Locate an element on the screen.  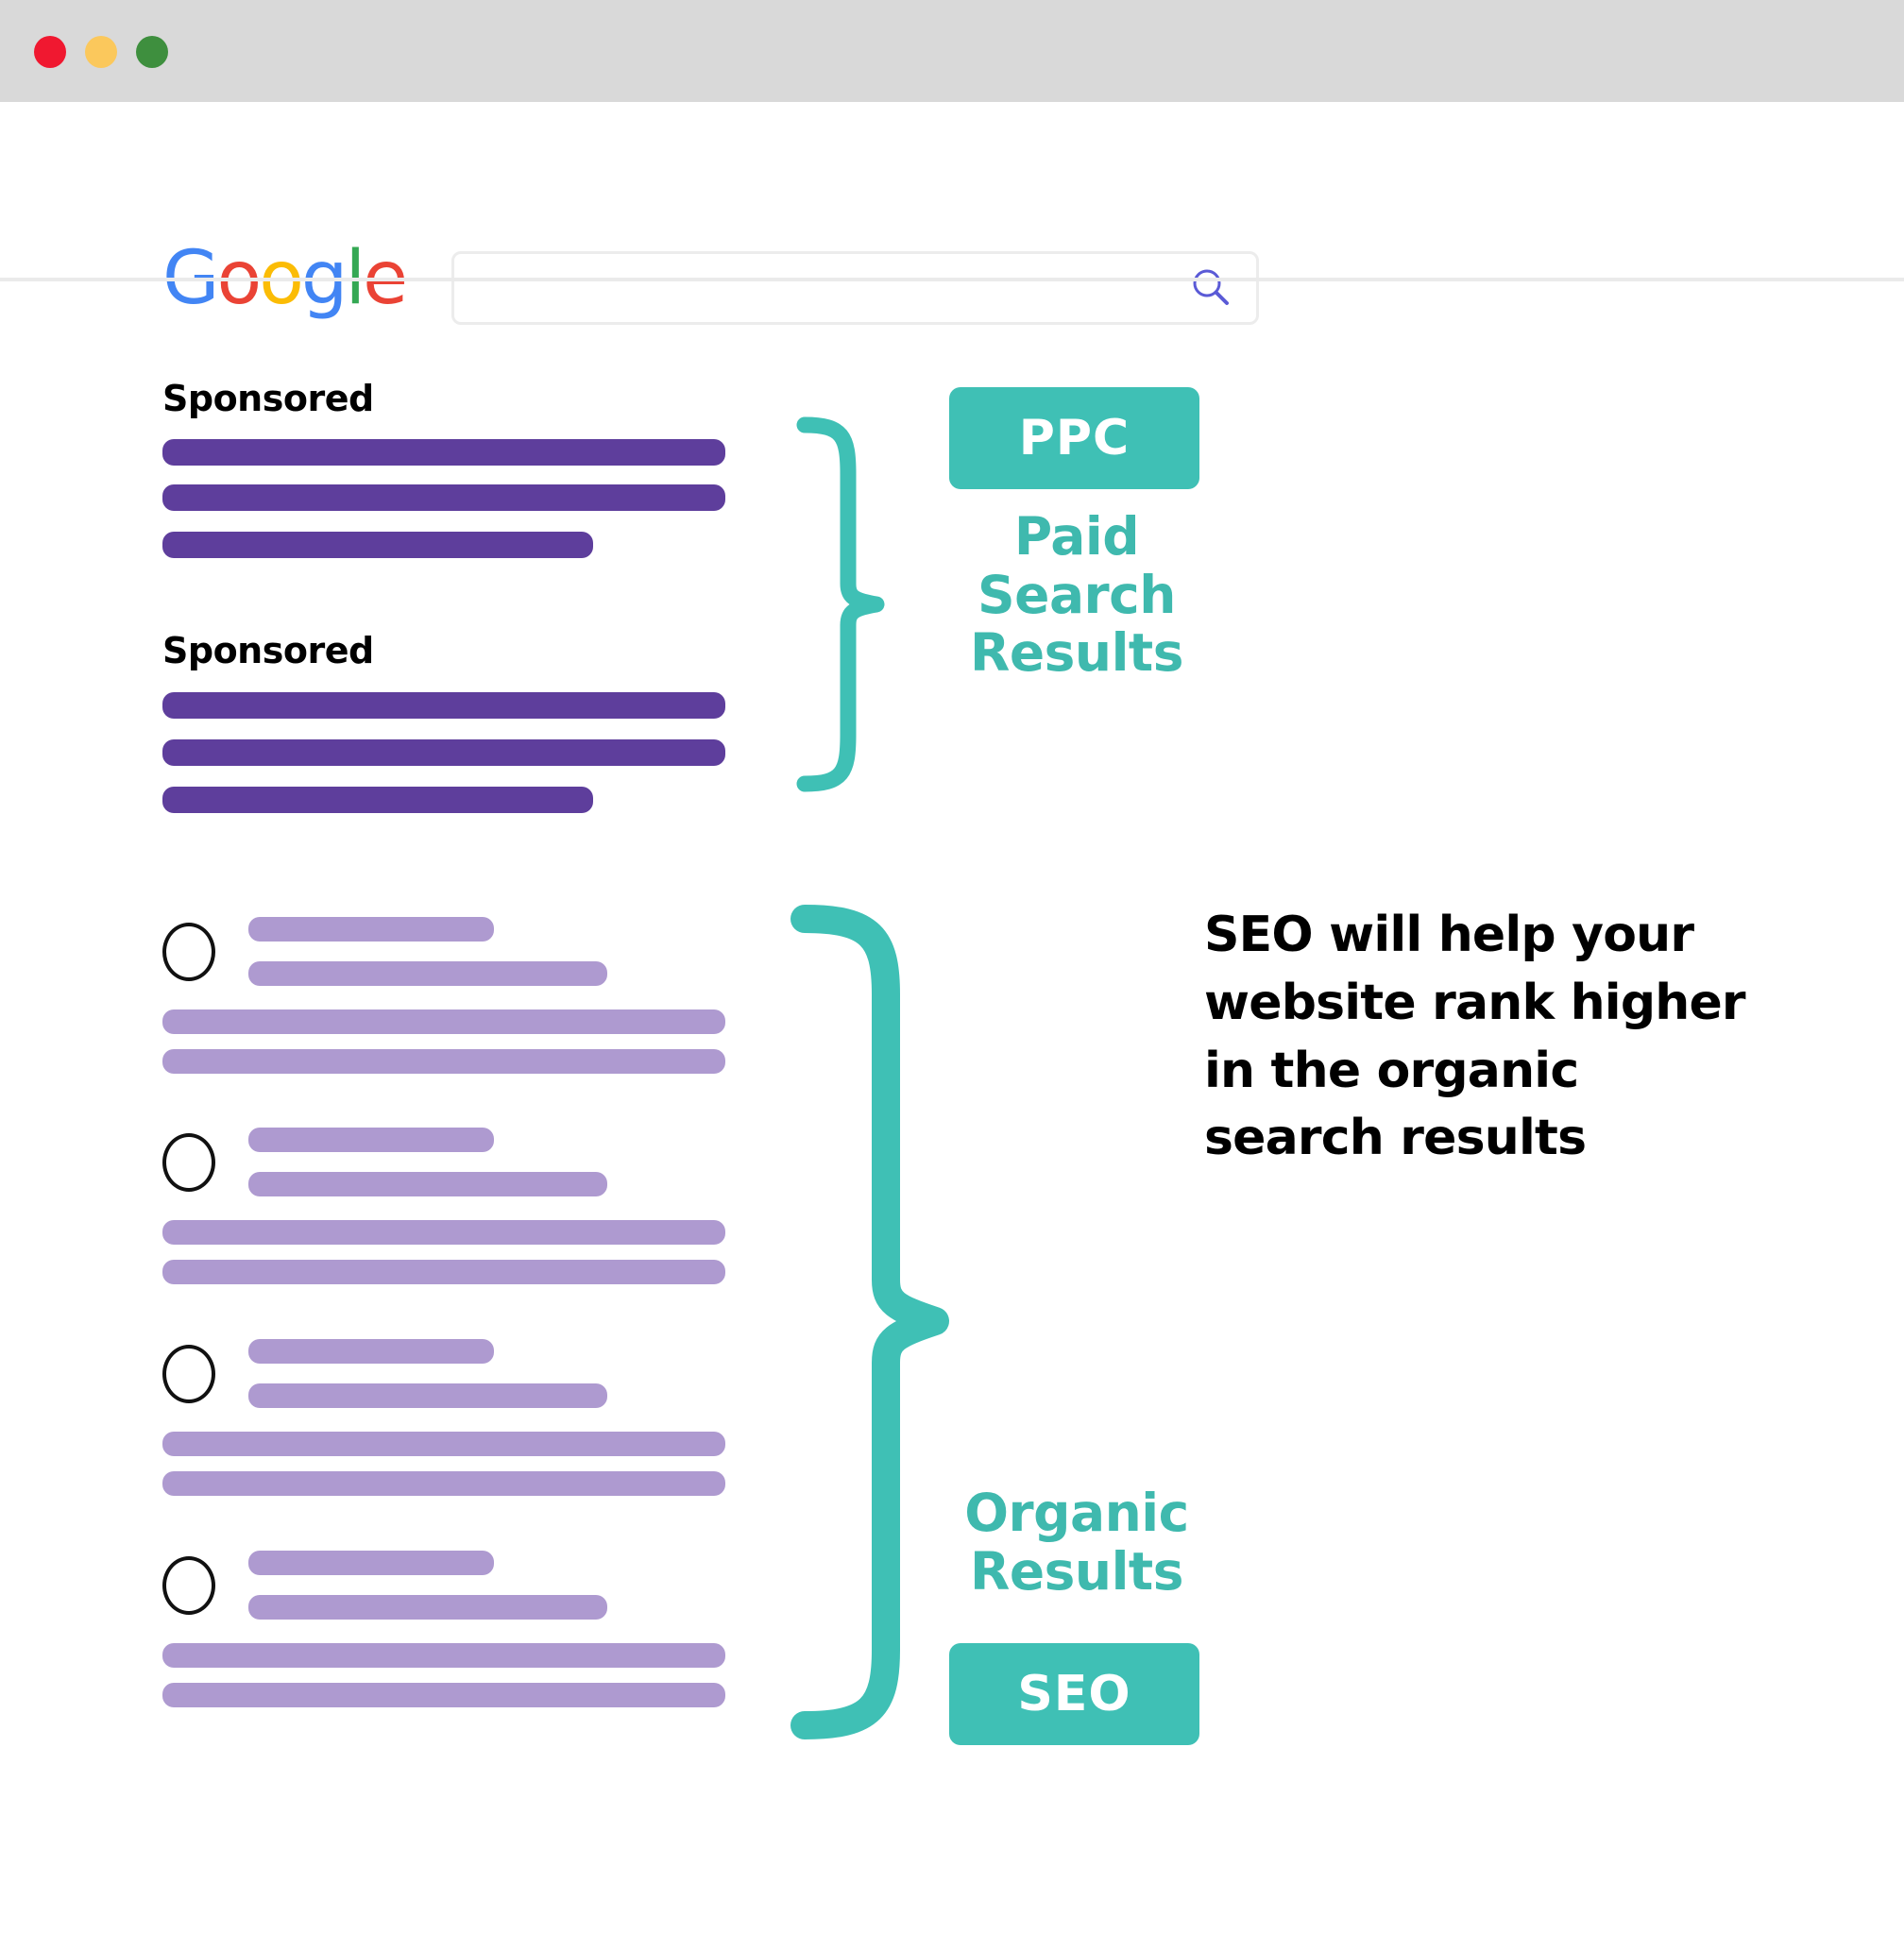
header-divider is located at coordinates (952, 279).